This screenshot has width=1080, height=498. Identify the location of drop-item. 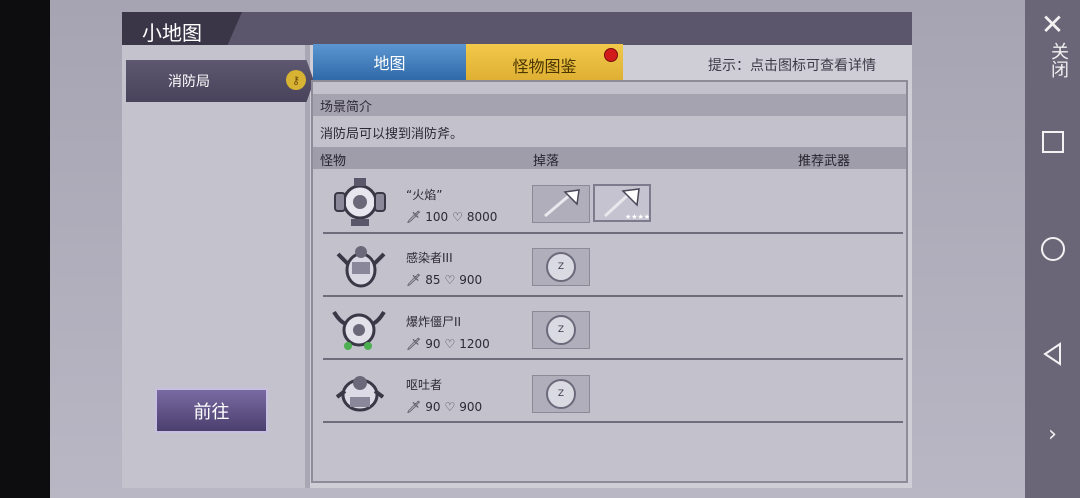
(561, 204).